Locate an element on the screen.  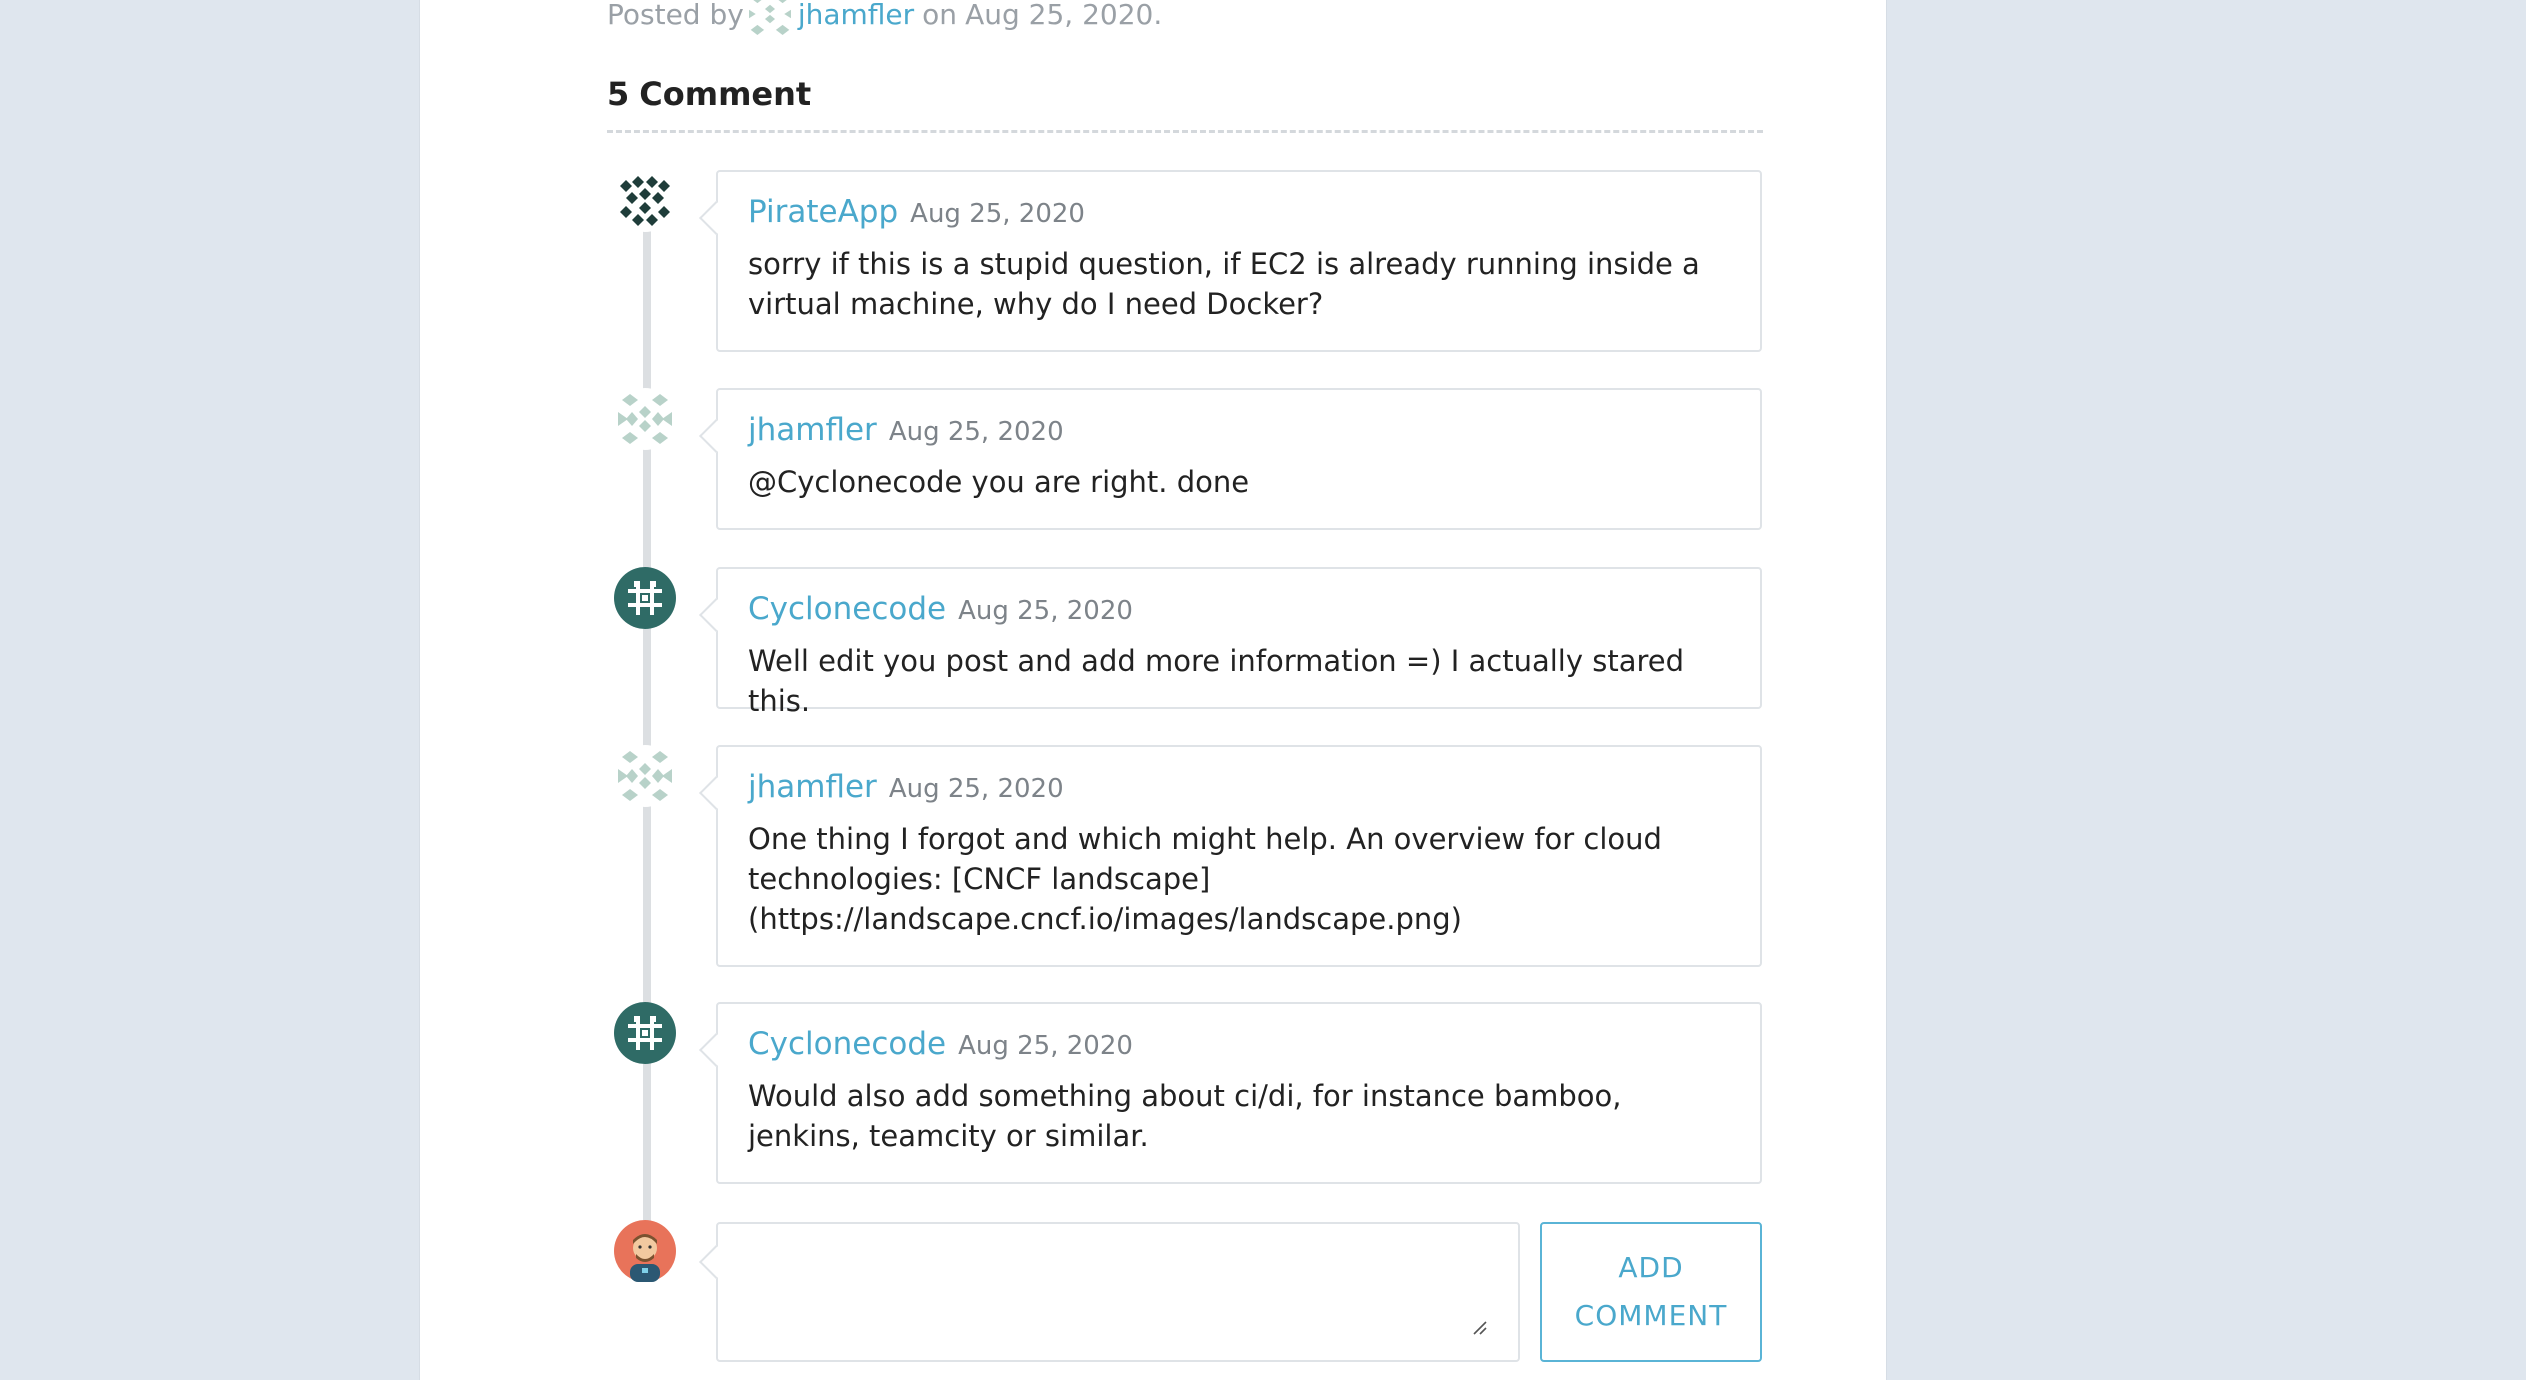
comment-count: 5 is located at coordinates (618, 94).